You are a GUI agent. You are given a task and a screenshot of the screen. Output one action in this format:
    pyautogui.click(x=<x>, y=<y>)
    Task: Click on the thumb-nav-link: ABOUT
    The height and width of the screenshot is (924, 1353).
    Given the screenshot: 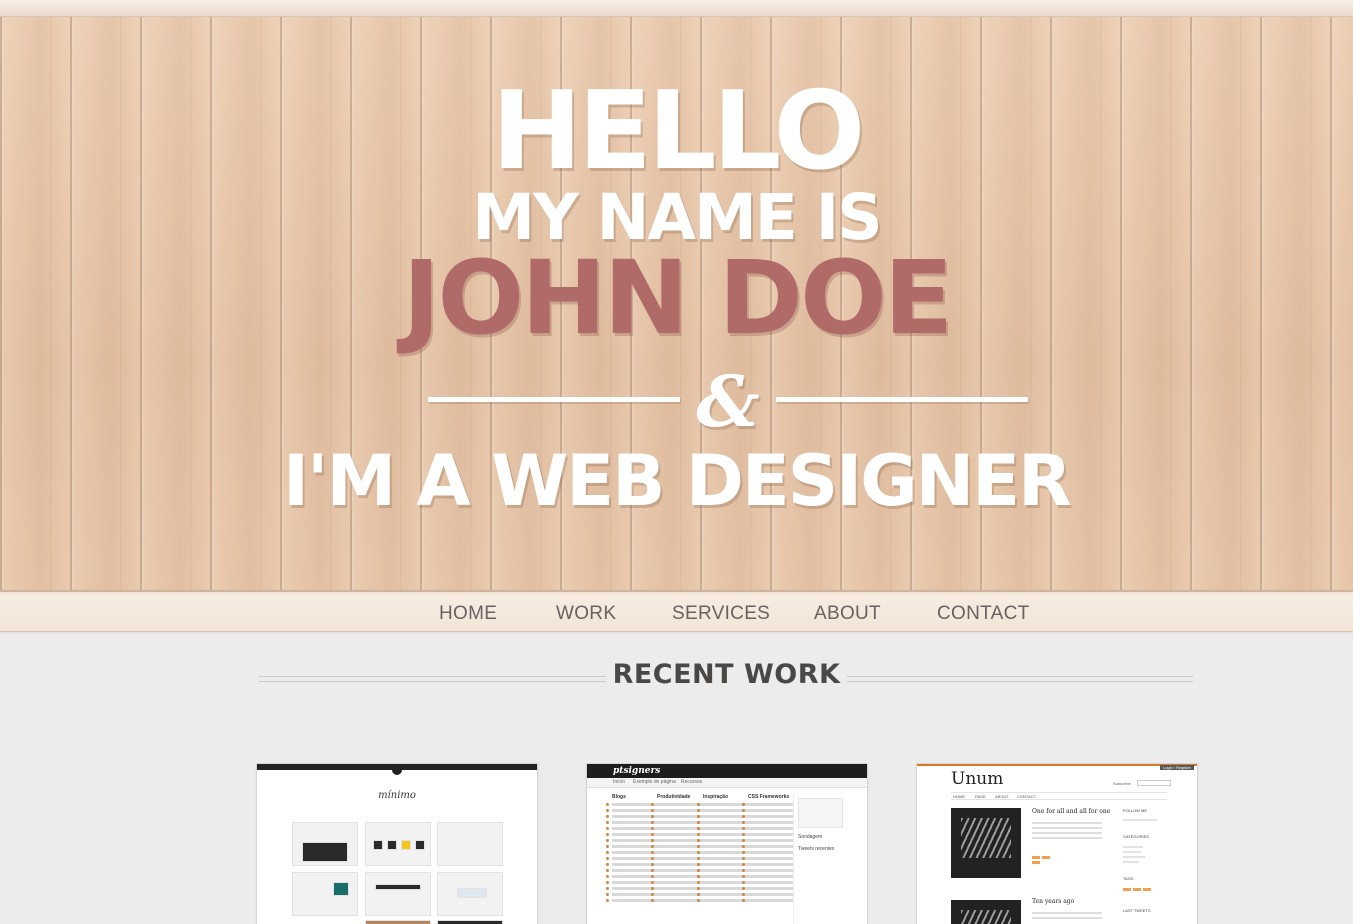 What is the action you would take?
    pyautogui.click(x=1002, y=796)
    